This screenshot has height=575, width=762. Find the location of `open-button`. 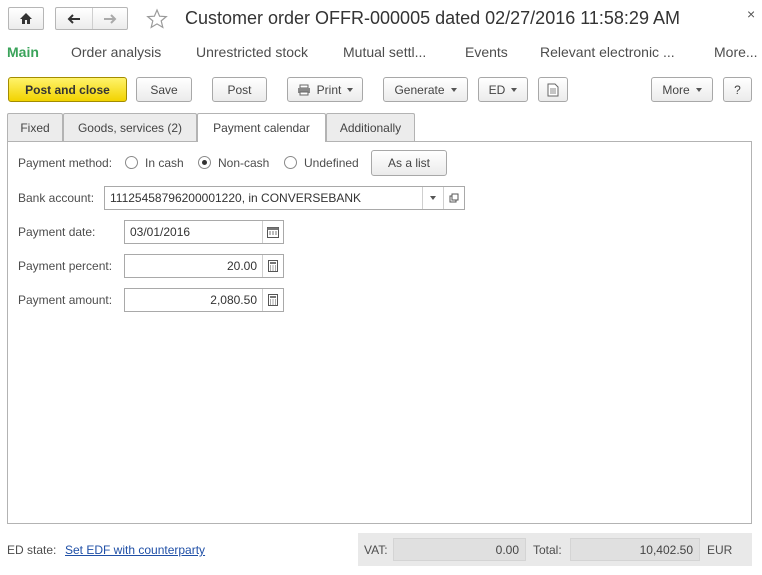

open-button is located at coordinates (453, 198).